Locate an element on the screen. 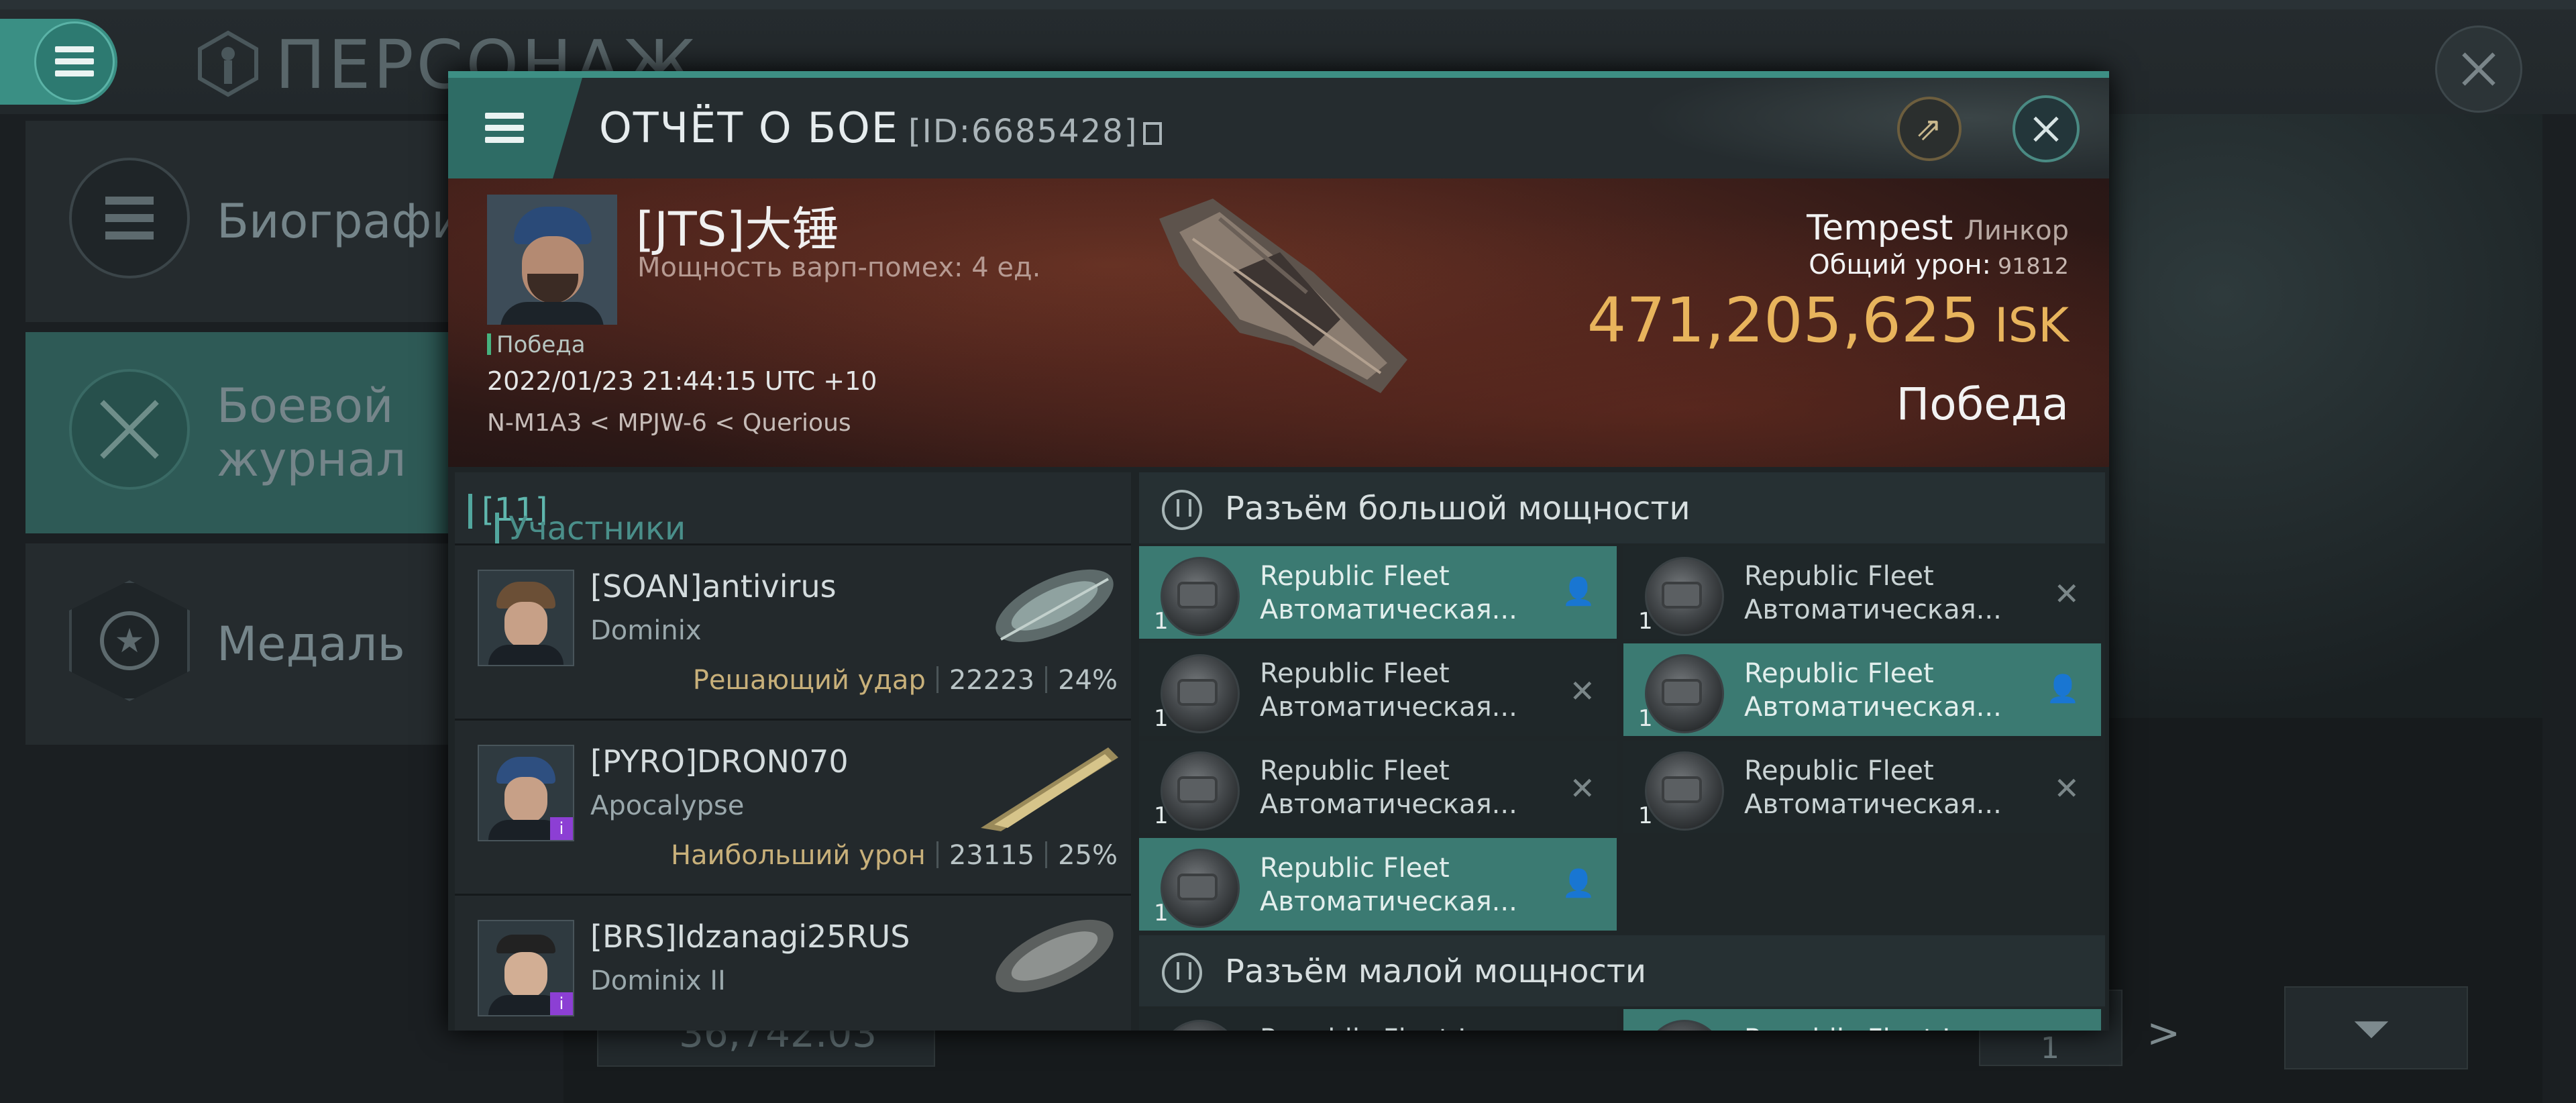  damage-value: 23115 is located at coordinates (992, 856).